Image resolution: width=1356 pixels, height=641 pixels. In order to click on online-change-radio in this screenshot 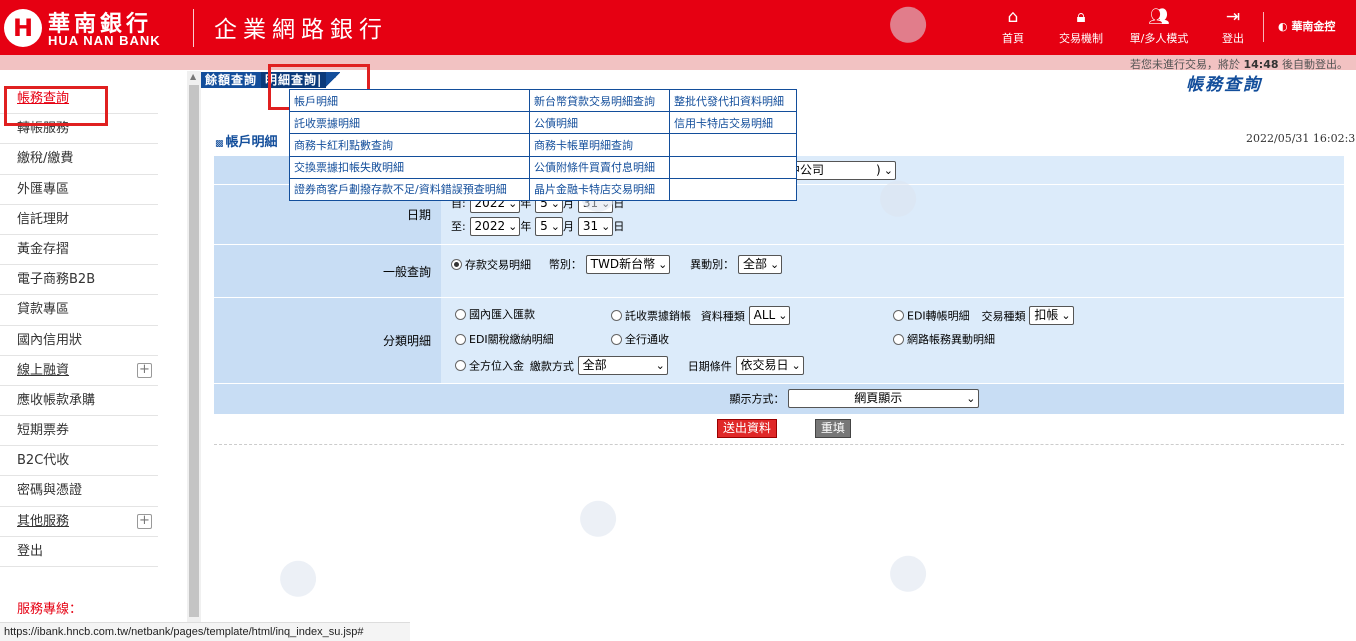, I will do `click(898, 339)`.